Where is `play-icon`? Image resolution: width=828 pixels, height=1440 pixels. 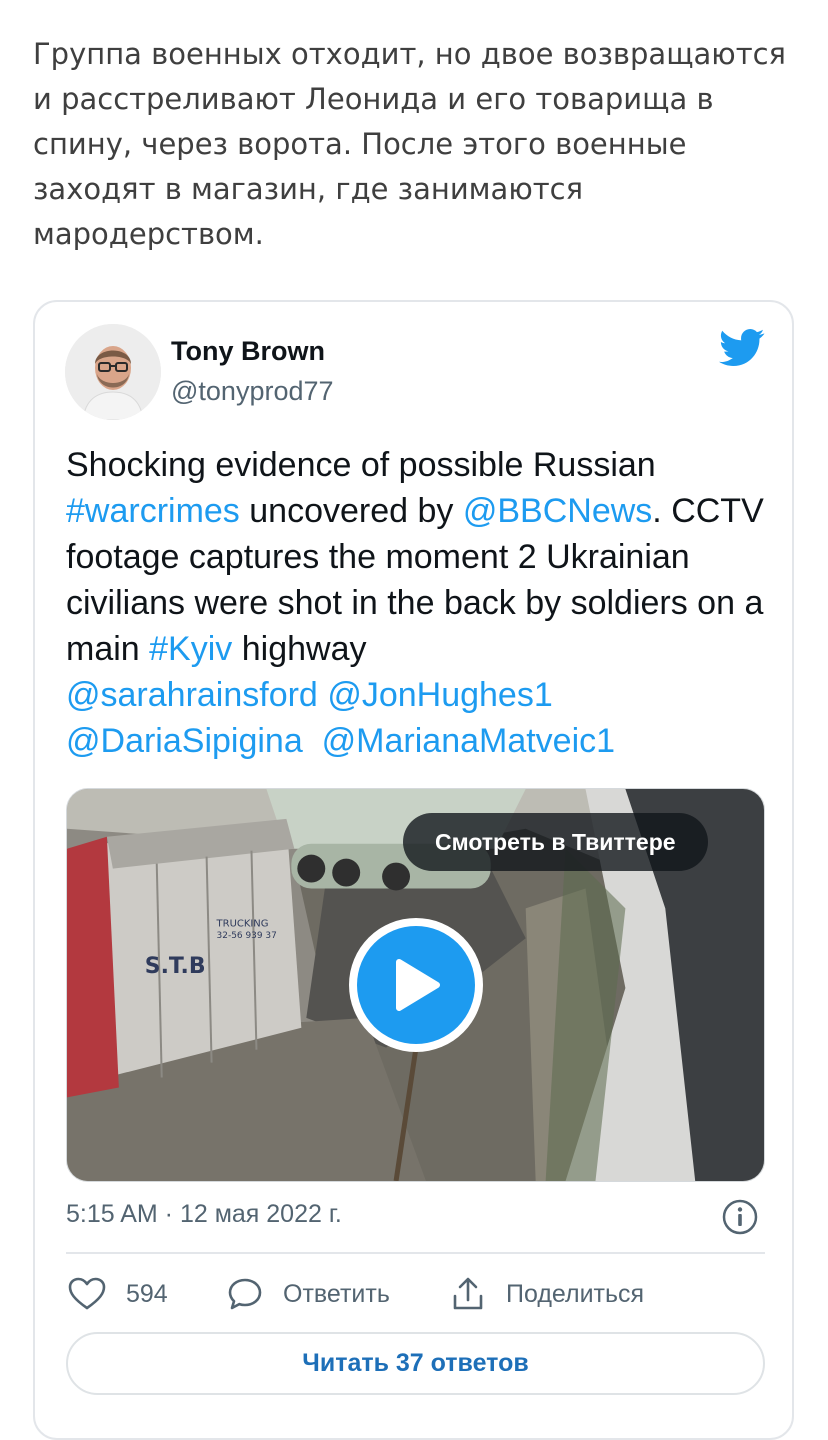
play-icon is located at coordinates (418, 985).